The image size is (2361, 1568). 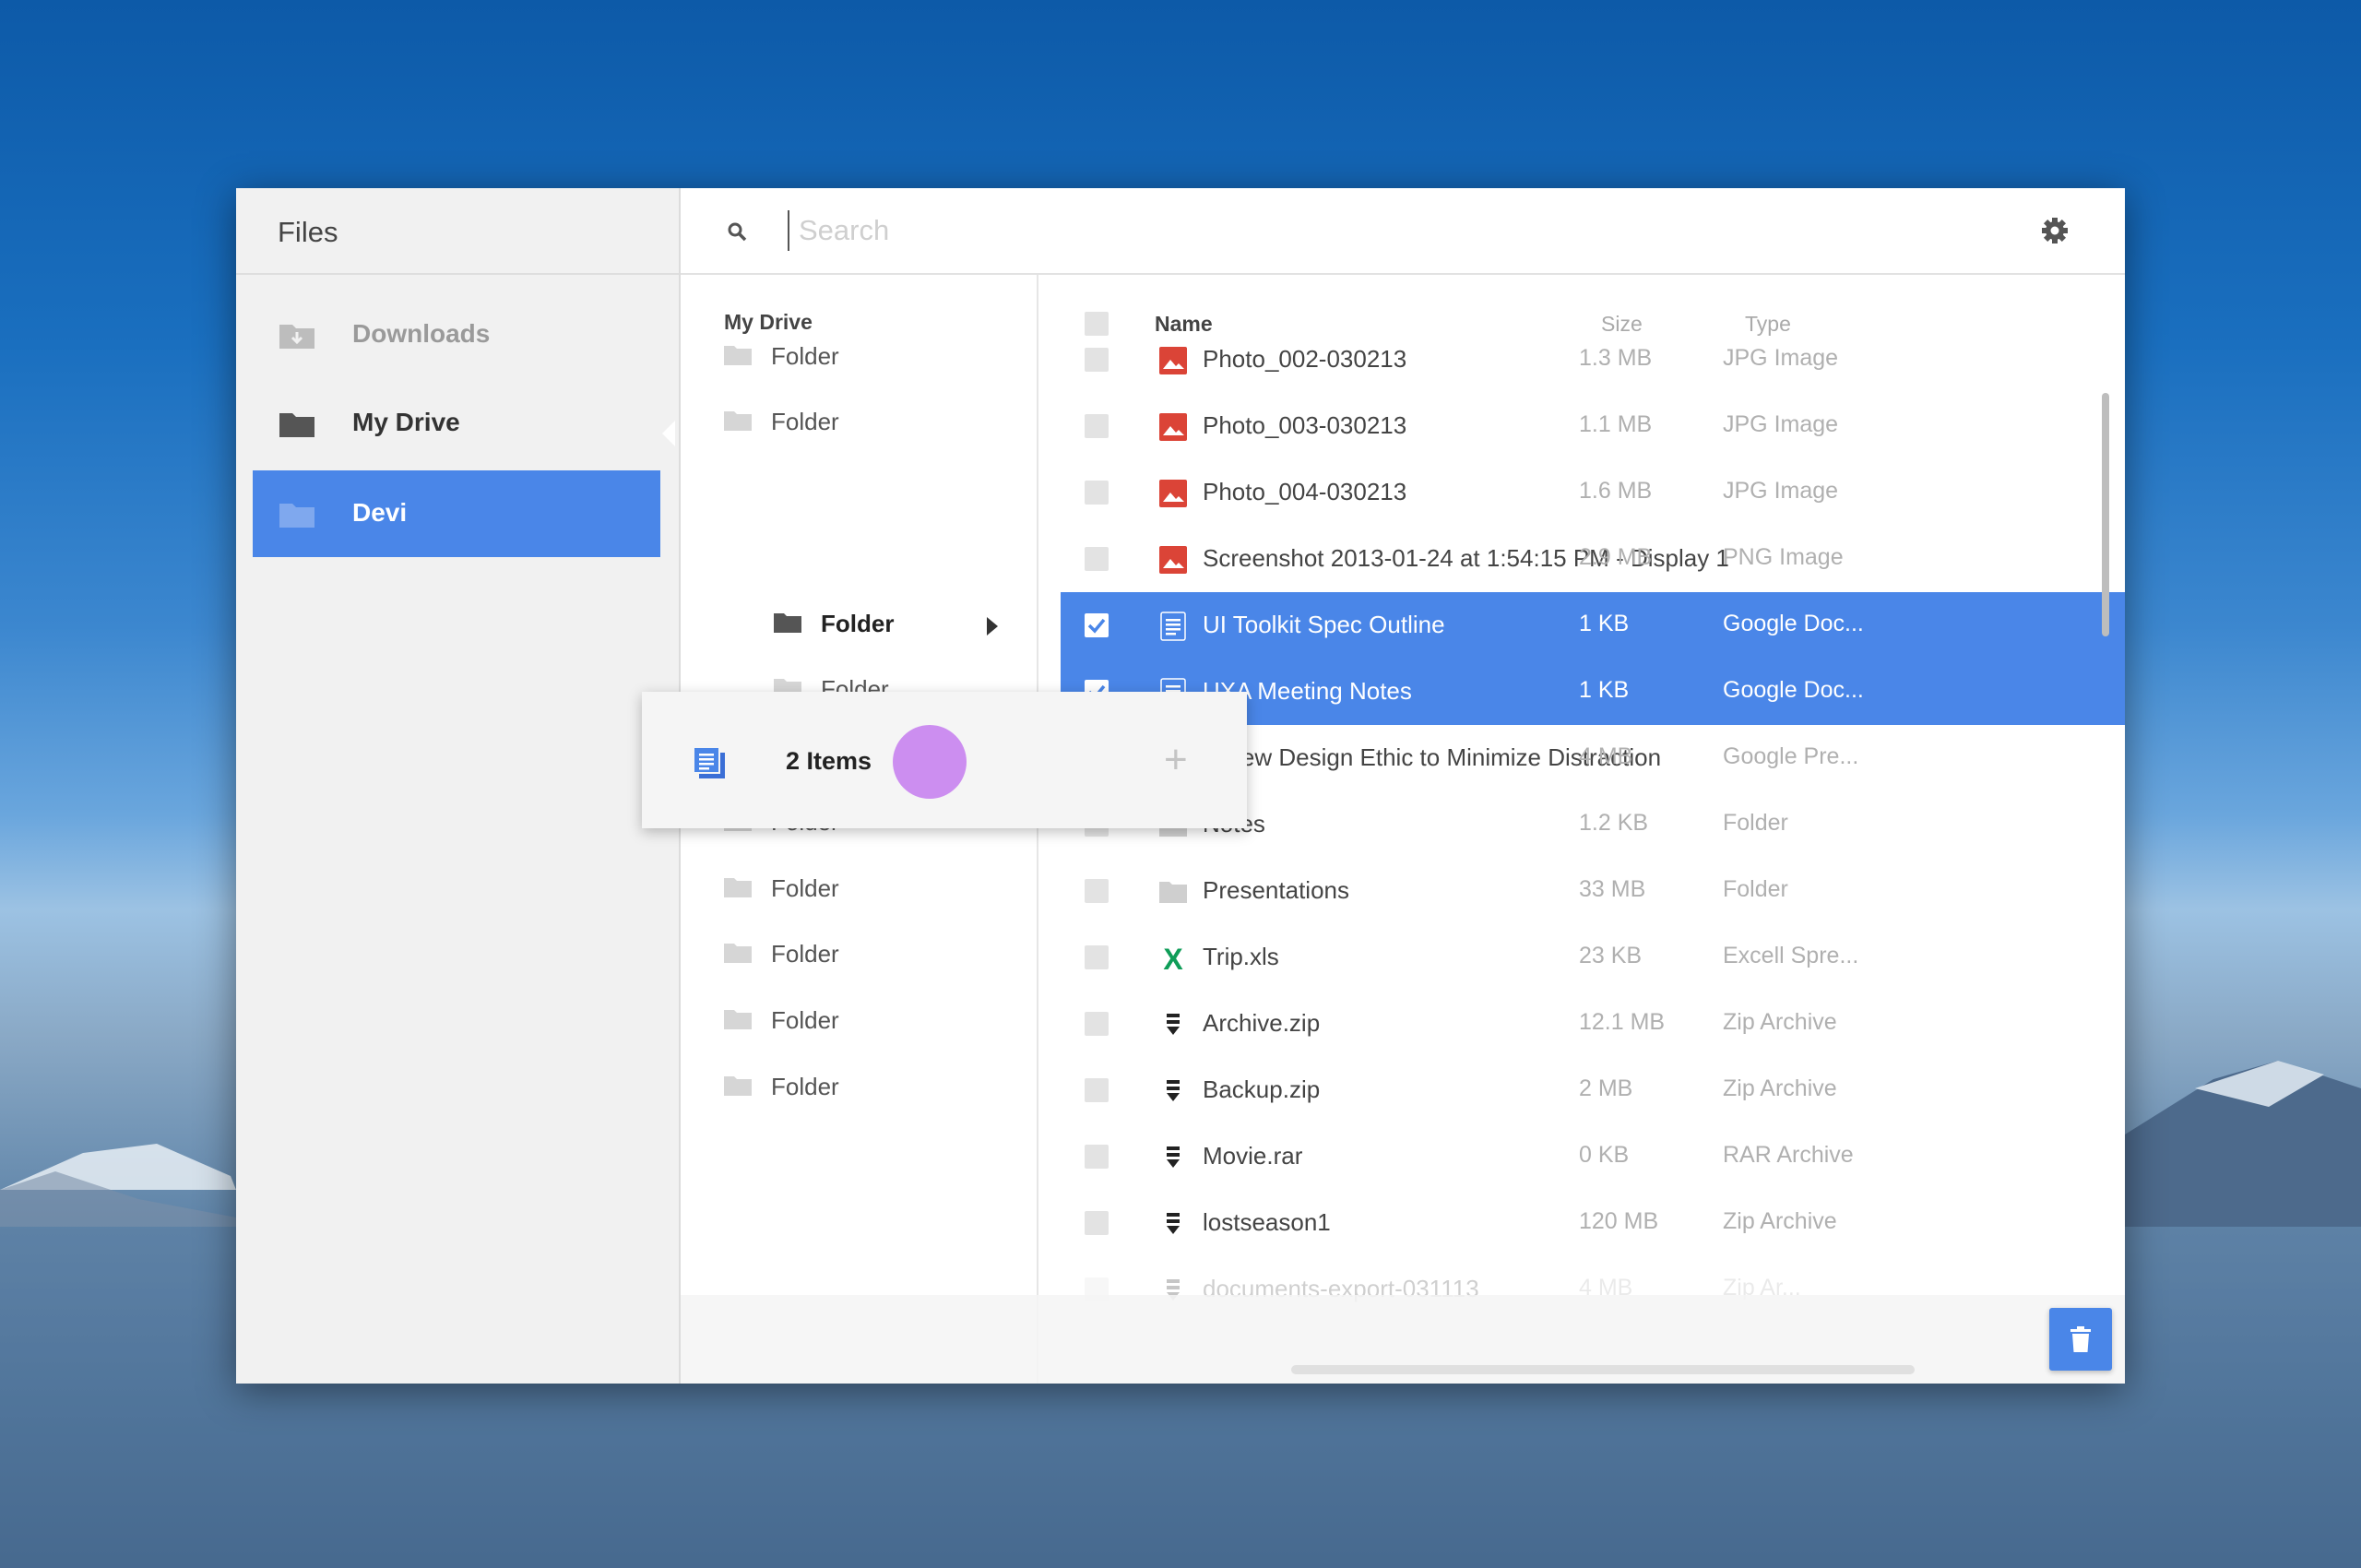 I want to click on search-icon, so click(x=737, y=231).